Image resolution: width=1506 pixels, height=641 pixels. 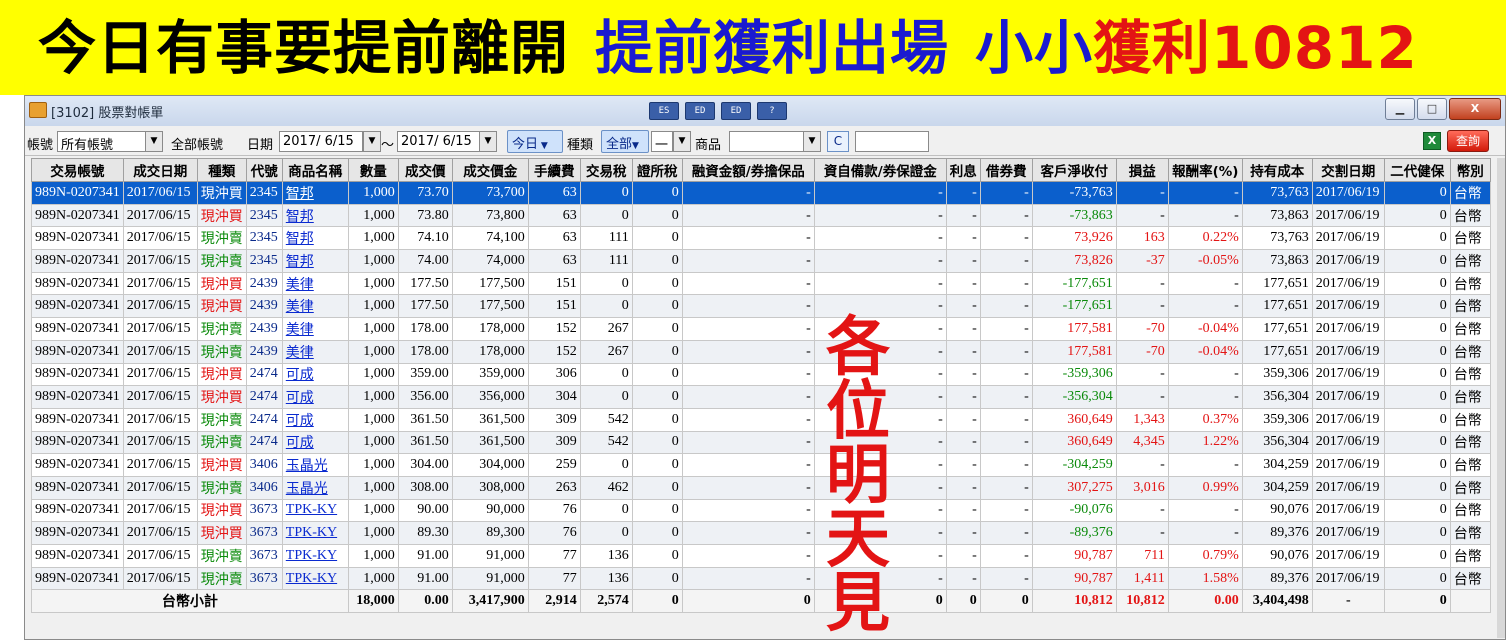 I want to click on maximize-button: □, so click(x=1432, y=109).